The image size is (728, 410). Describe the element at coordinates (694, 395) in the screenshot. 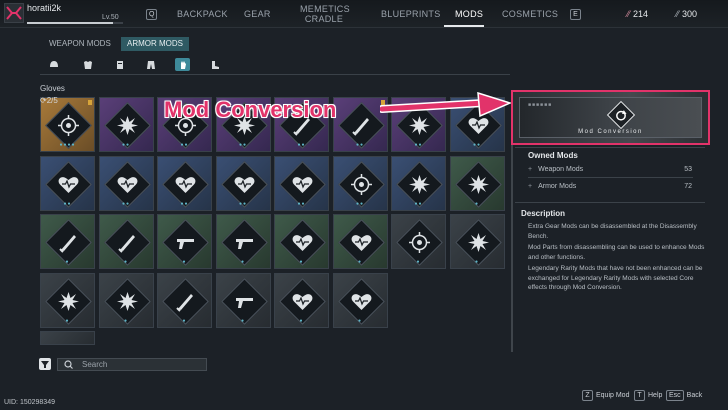

I see `back-label: Back` at that location.